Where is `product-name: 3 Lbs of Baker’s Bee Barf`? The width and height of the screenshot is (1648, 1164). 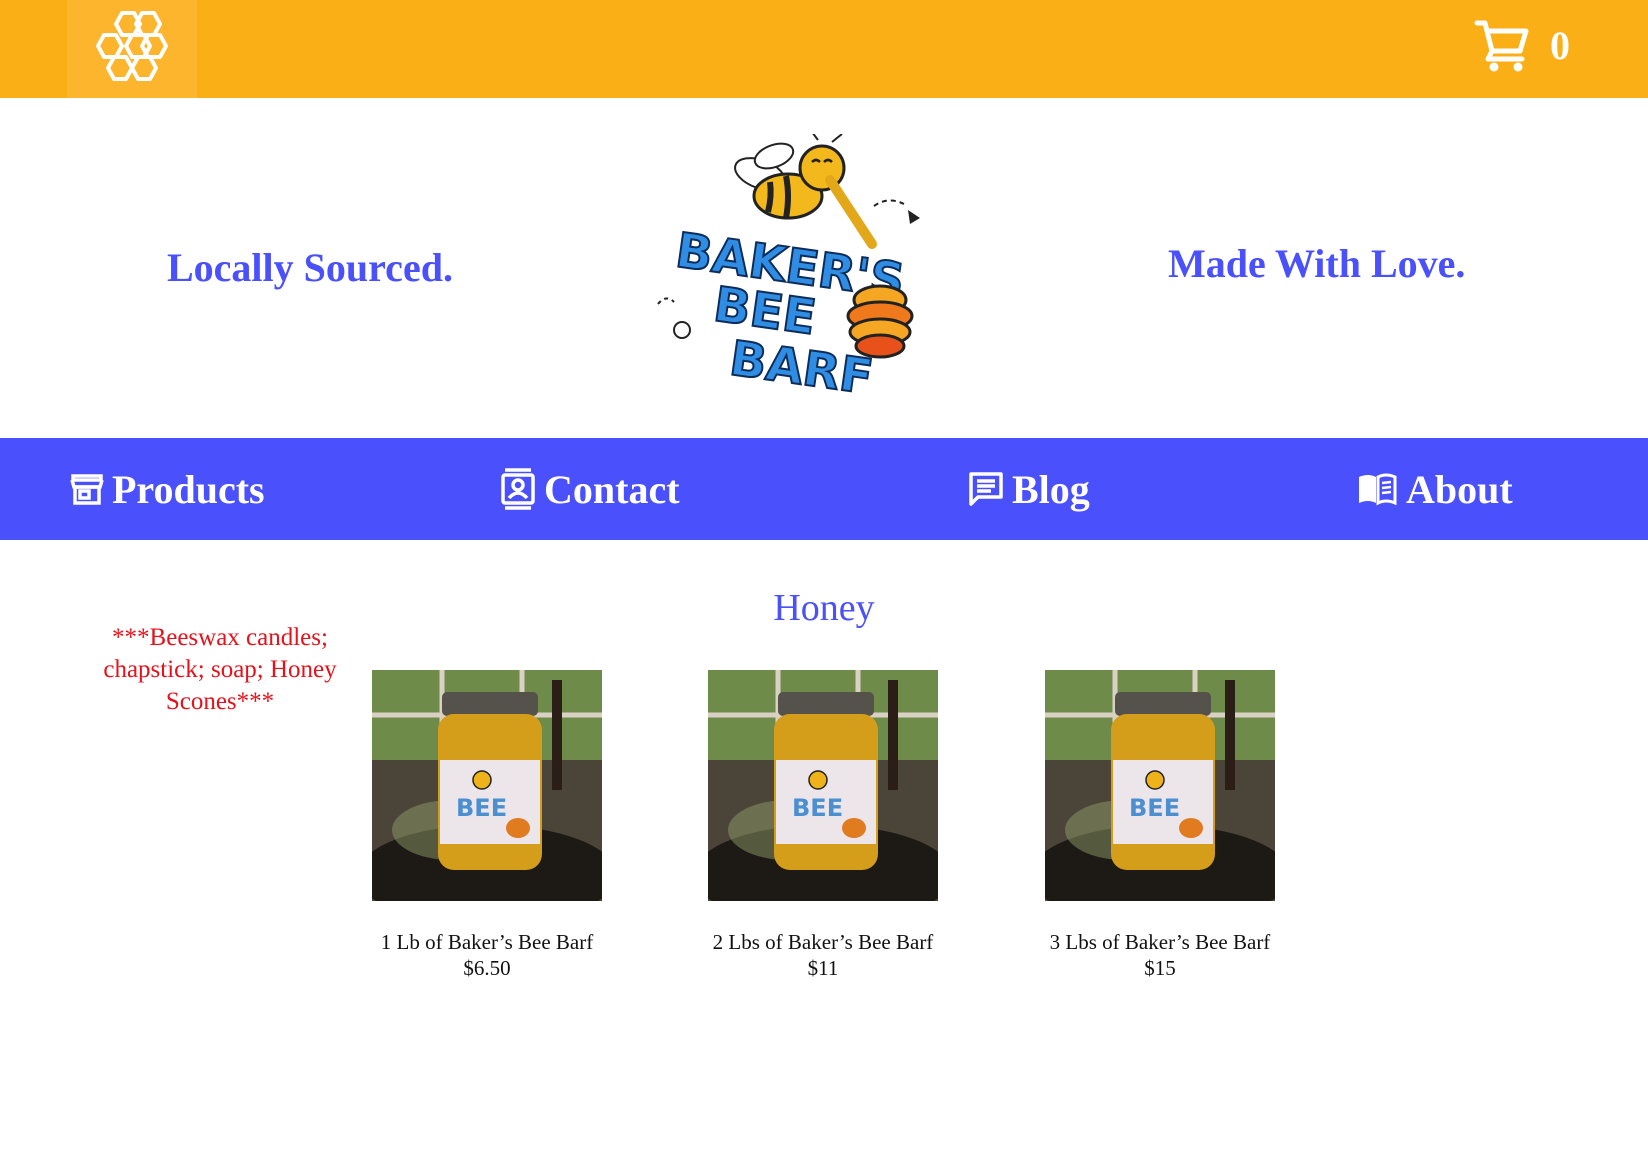 product-name: 3 Lbs of Baker’s Bee Barf is located at coordinates (1160, 942).